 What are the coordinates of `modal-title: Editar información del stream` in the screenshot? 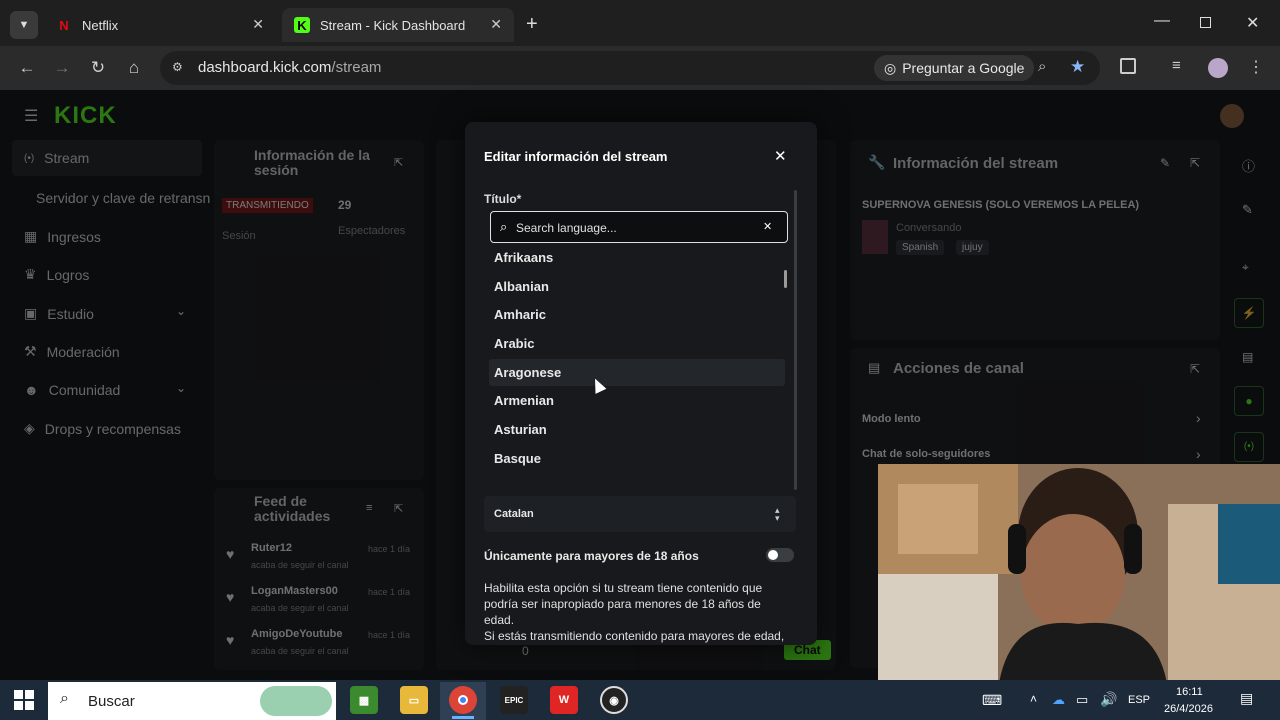 It's located at (576, 156).